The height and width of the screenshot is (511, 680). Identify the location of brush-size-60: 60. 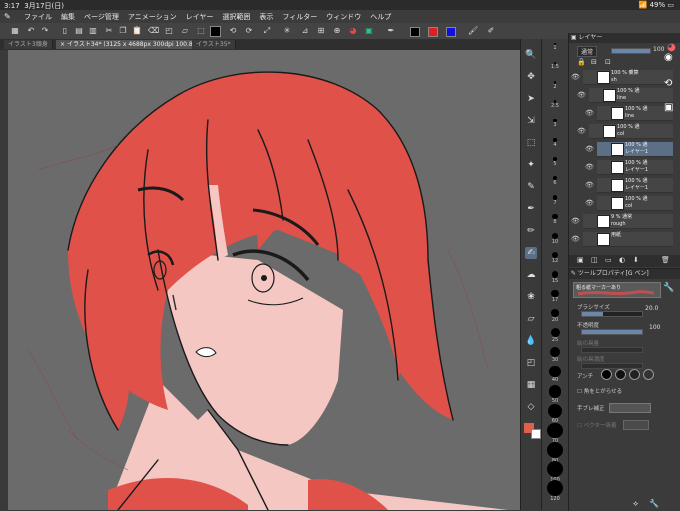
(555, 414).